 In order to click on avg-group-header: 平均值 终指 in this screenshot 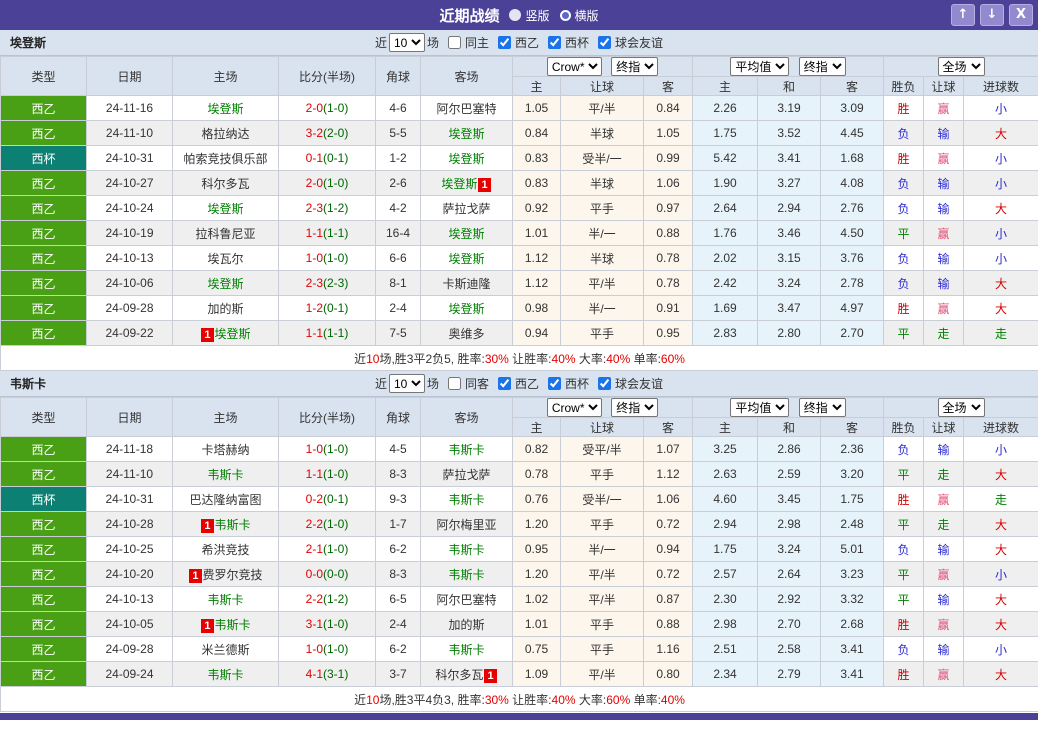, I will do `click(788, 66)`.